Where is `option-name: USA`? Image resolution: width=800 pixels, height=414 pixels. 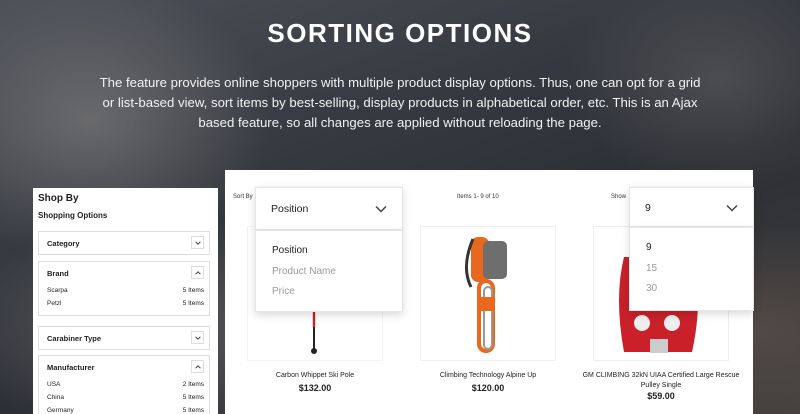 option-name: USA is located at coordinates (54, 384).